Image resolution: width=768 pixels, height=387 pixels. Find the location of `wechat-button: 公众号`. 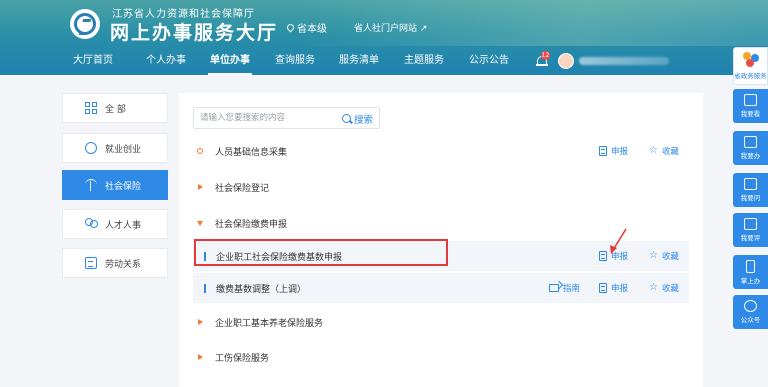

wechat-button: 公众号 is located at coordinates (750, 312).